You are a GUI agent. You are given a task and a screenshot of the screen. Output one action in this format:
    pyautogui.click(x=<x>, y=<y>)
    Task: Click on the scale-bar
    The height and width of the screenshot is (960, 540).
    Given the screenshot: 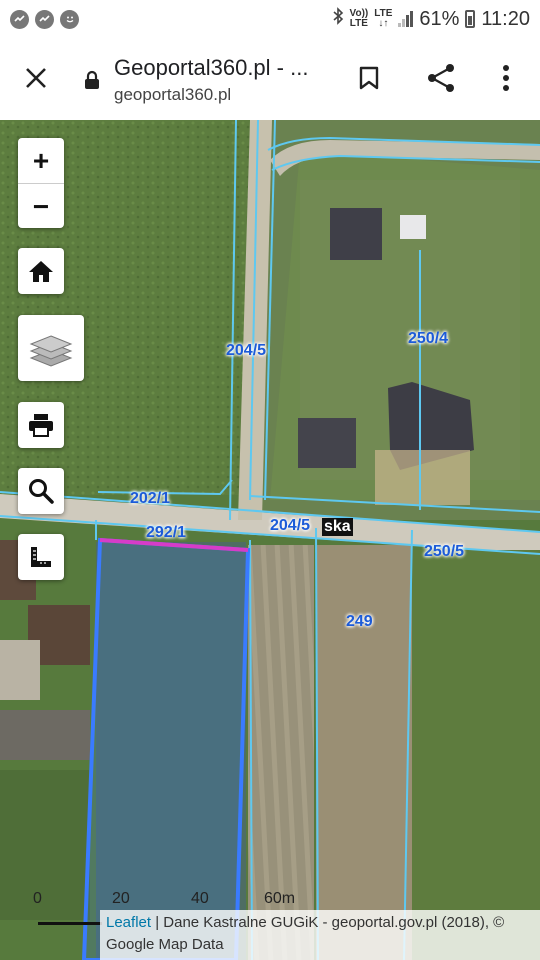 What is the action you would take?
    pyautogui.click(x=70, y=923)
    